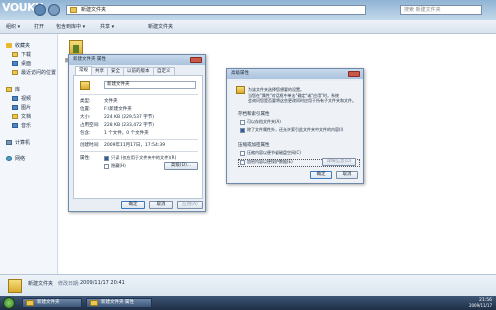 The image size is (496, 310). What do you see at coordinates (39, 27) in the screenshot?
I see `open-button: 打开` at bounding box center [39, 27].